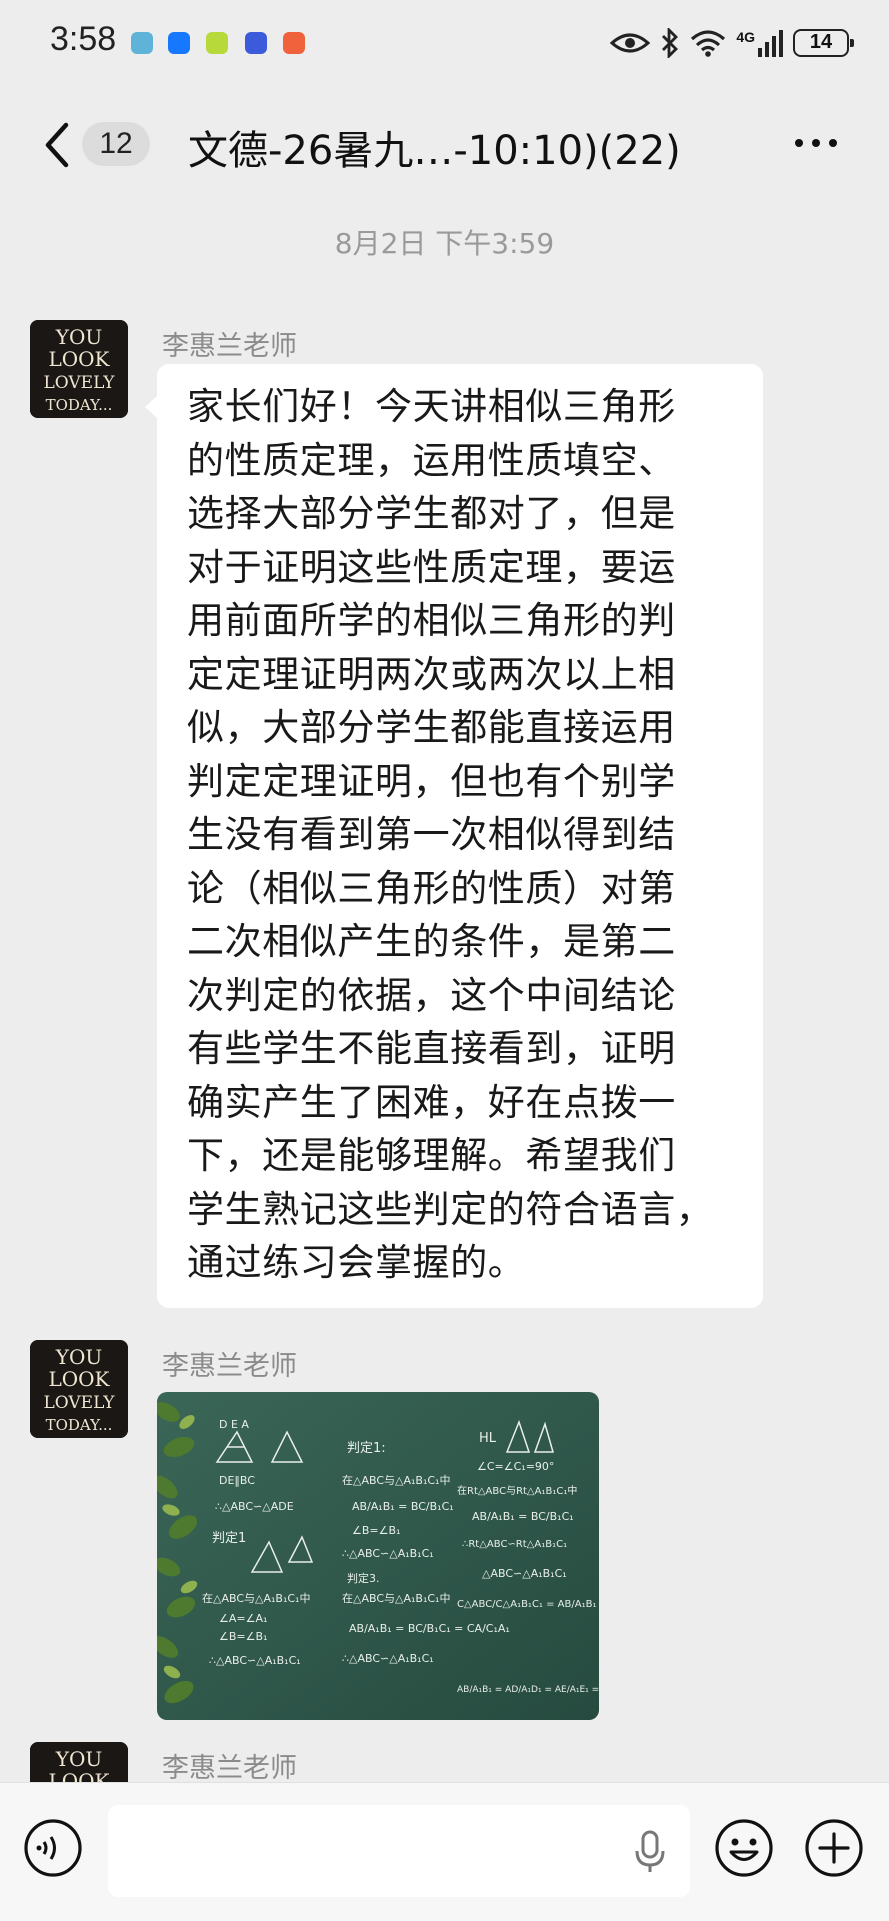 This screenshot has height=1921, width=889. Describe the element at coordinates (142, 43) in the screenshot. I see `shield-app-icon` at that location.